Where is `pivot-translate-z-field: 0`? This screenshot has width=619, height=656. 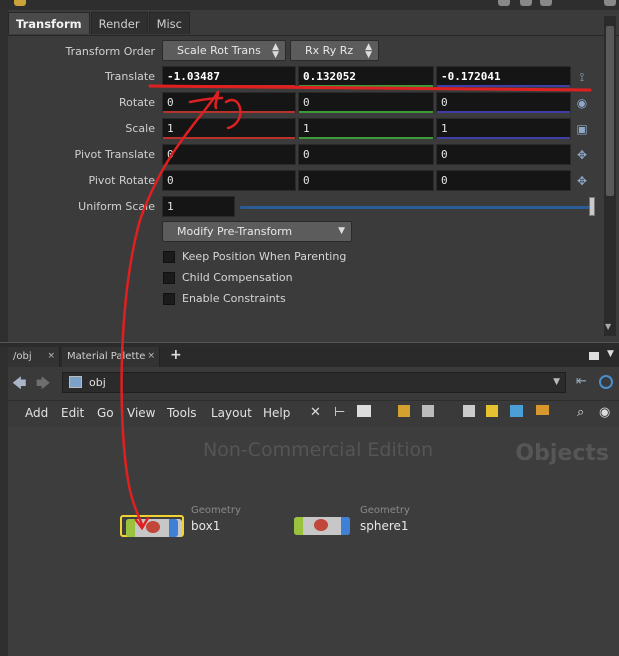 pivot-translate-z-field: 0 is located at coordinates (503, 154).